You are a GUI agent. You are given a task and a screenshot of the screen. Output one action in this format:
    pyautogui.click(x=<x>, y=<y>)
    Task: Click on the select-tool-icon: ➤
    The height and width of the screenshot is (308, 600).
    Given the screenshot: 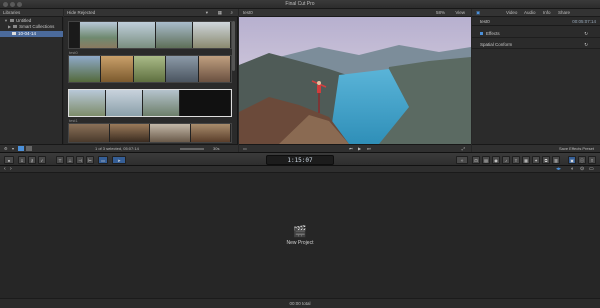 What is the action you would take?
    pyautogui.click(x=119, y=160)
    